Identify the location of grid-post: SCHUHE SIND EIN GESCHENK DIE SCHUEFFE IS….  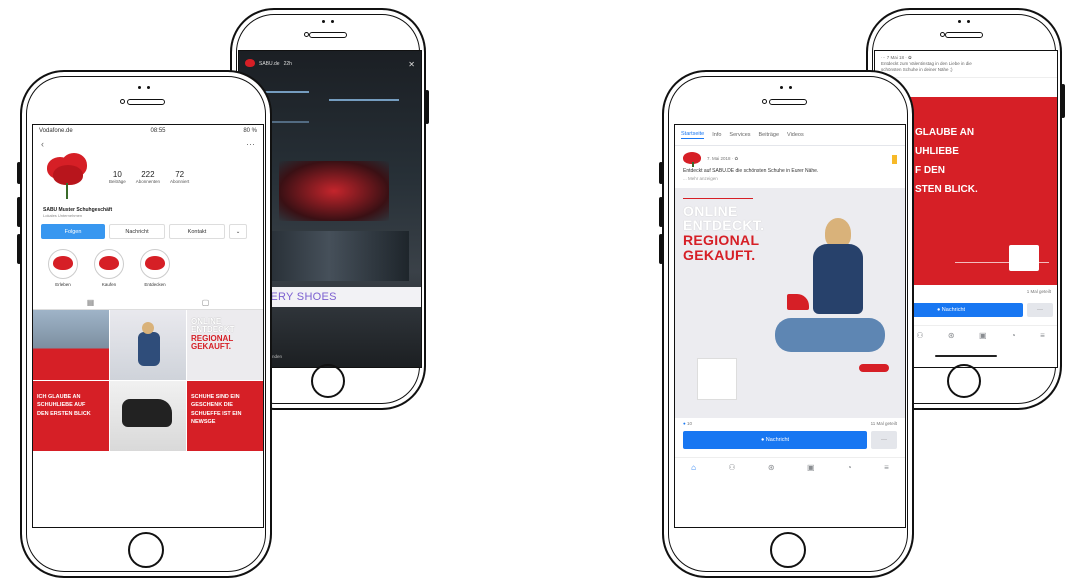
(225, 416).